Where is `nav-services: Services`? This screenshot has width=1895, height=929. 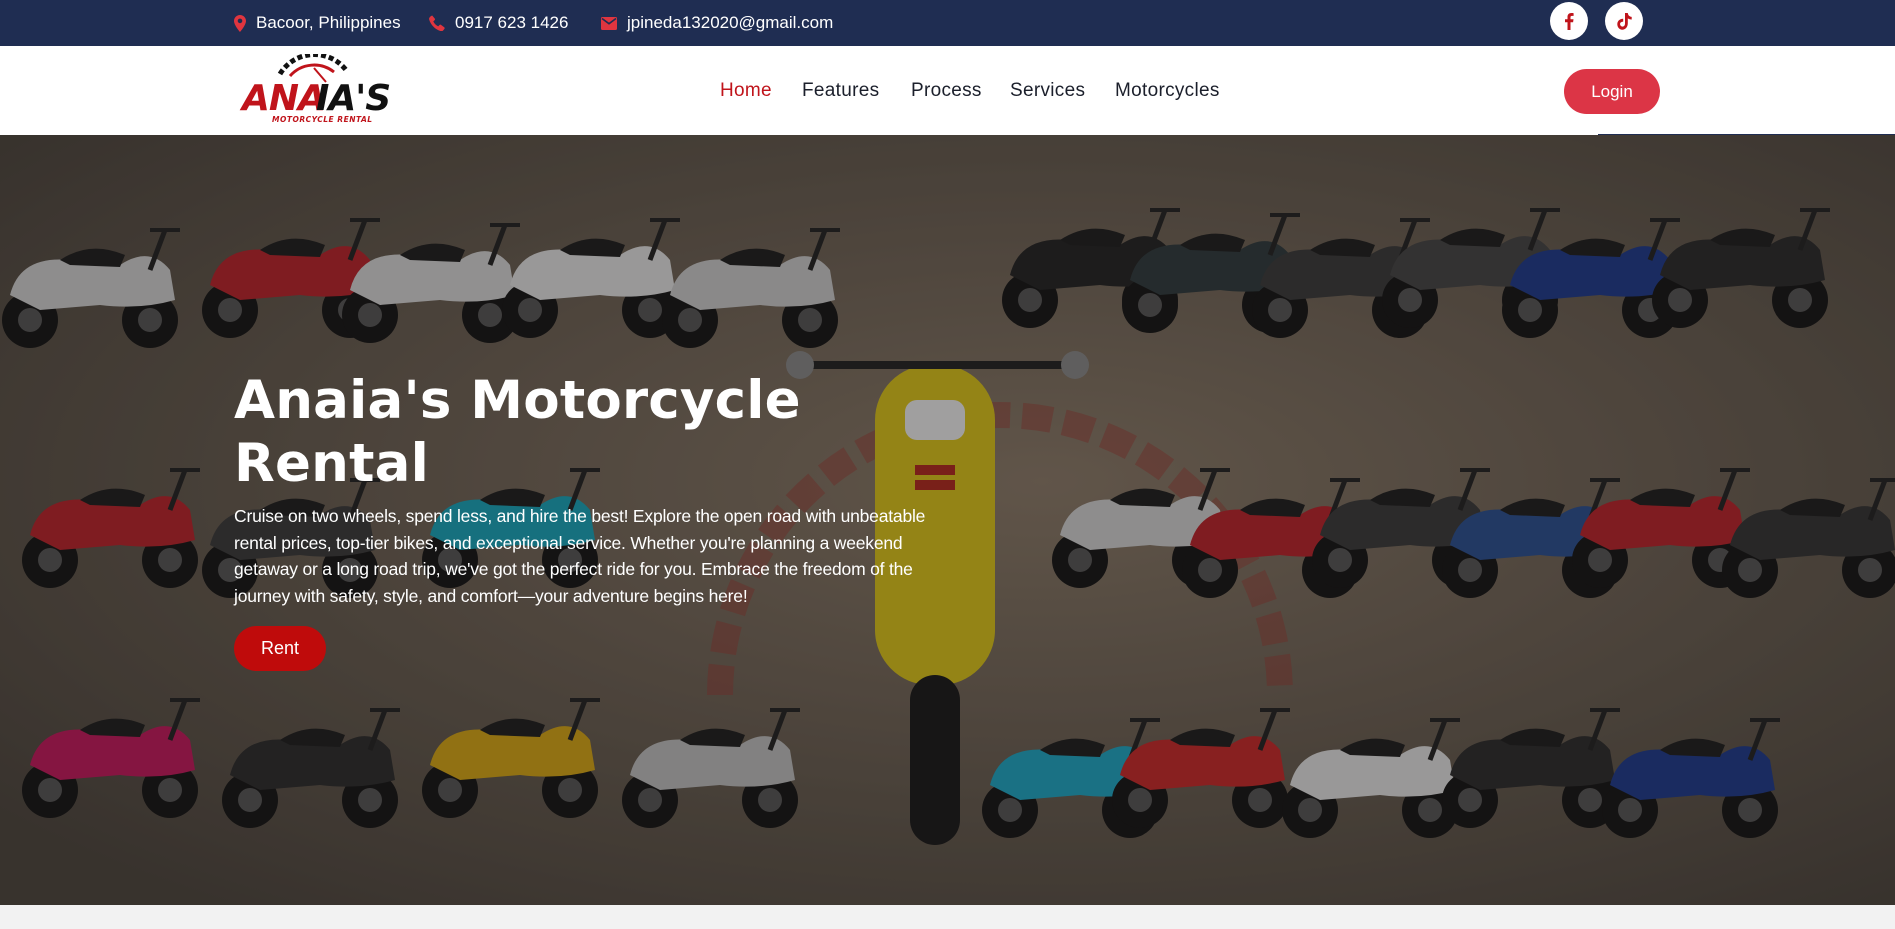
nav-services: Services is located at coordinates (1047, 90).